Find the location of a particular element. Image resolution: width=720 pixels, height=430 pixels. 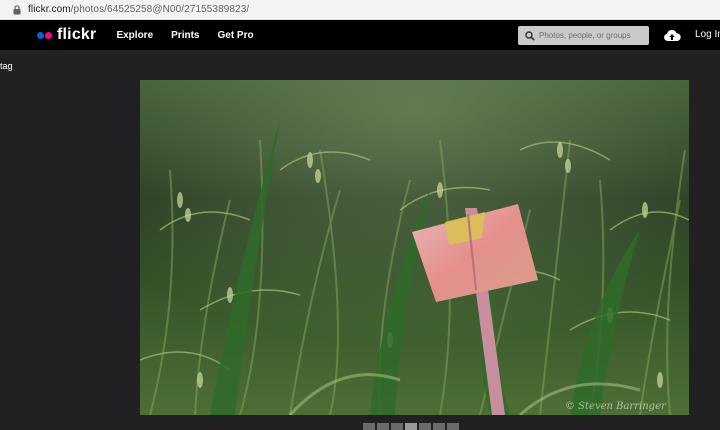

main-nav: Explore Prints Get Pro is located at coordinates (193, 35).